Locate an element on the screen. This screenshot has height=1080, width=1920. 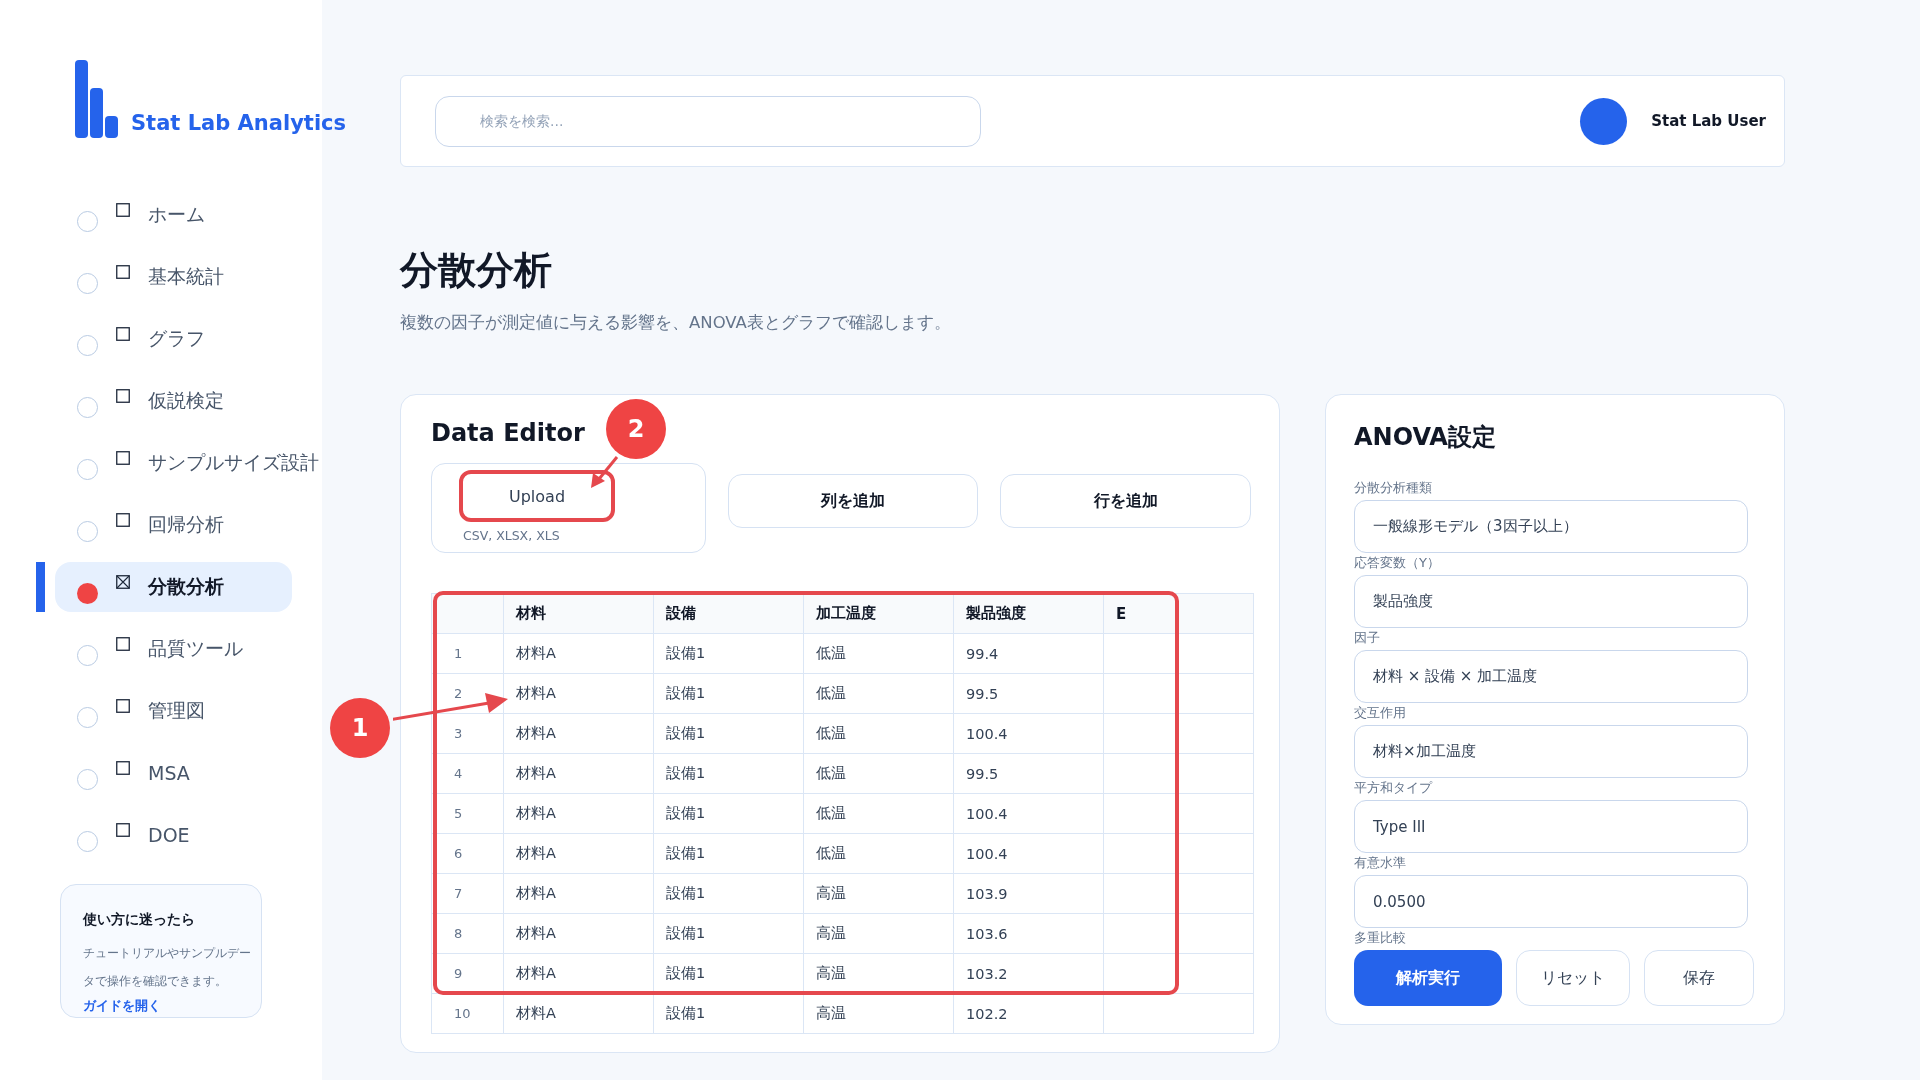
user-name: Stat Lab User is located at coordinates (1708, 121).